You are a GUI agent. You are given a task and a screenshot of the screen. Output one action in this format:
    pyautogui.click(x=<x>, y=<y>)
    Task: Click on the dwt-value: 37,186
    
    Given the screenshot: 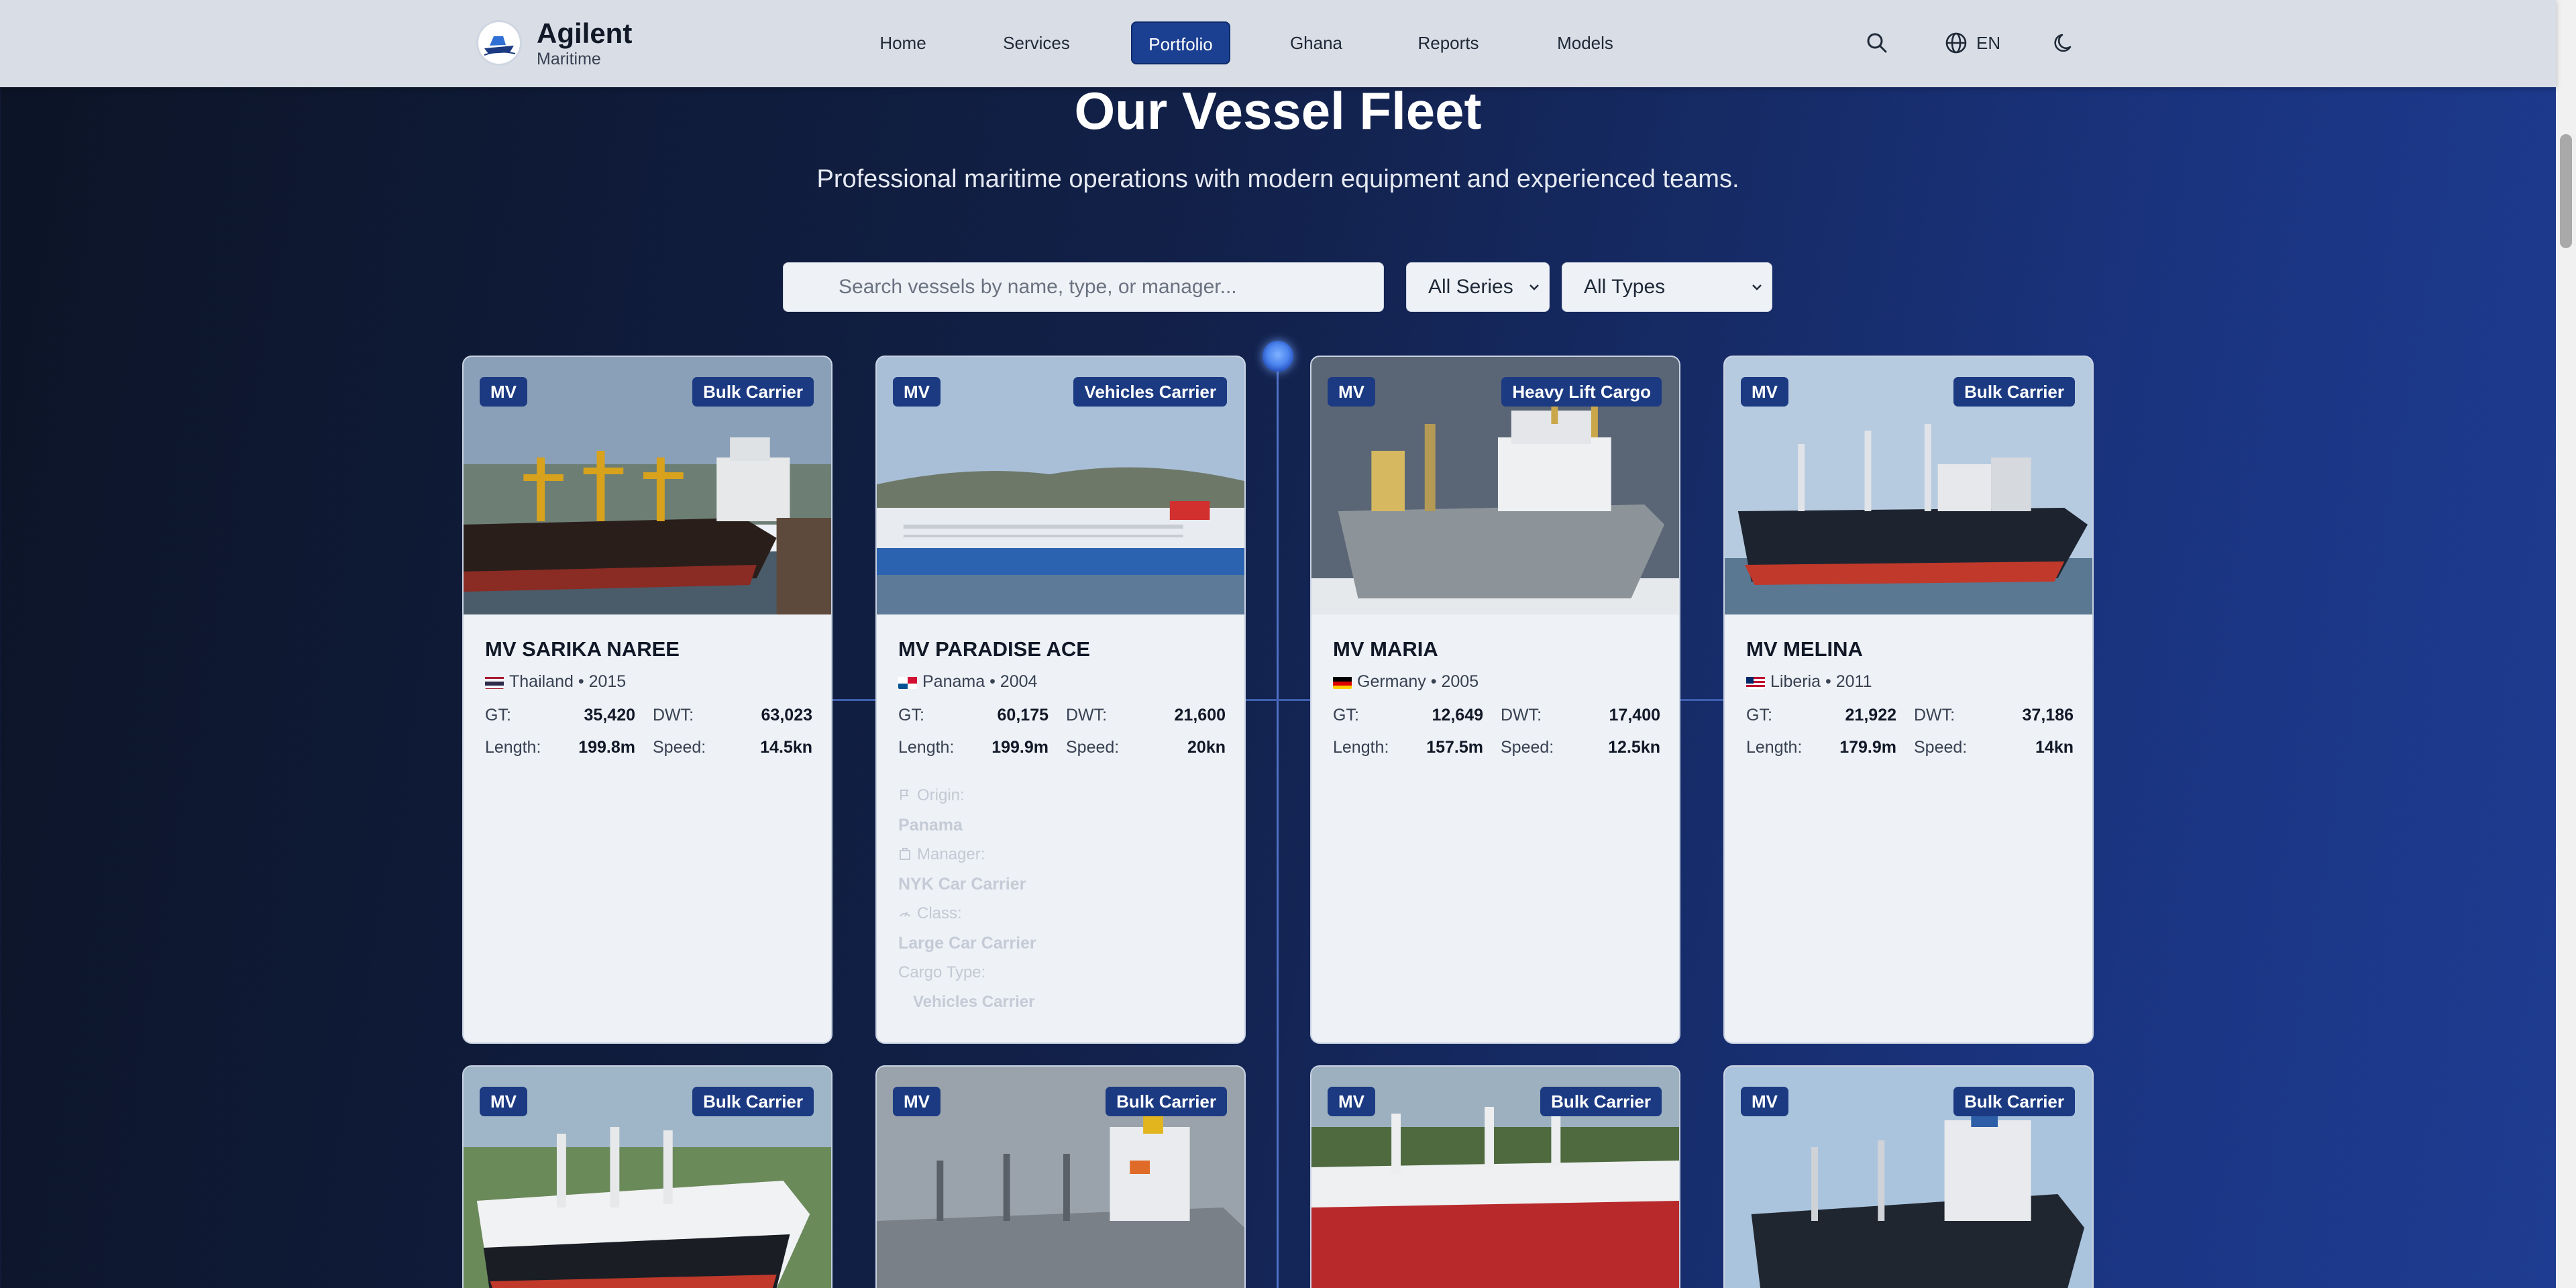 What is the action you would take?
    pyautogui.click(x=2048, y=715)
    